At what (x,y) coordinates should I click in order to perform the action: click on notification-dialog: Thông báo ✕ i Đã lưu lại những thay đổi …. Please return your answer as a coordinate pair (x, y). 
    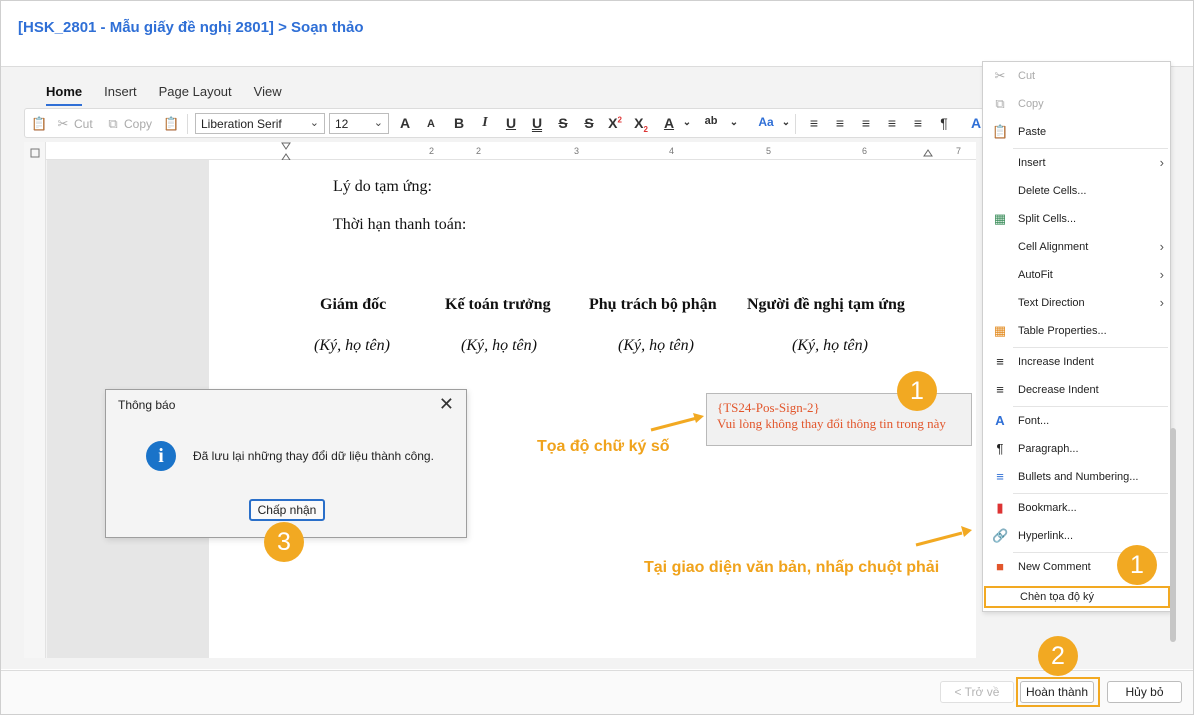
    Looking at the image, I should click on (286, 463).